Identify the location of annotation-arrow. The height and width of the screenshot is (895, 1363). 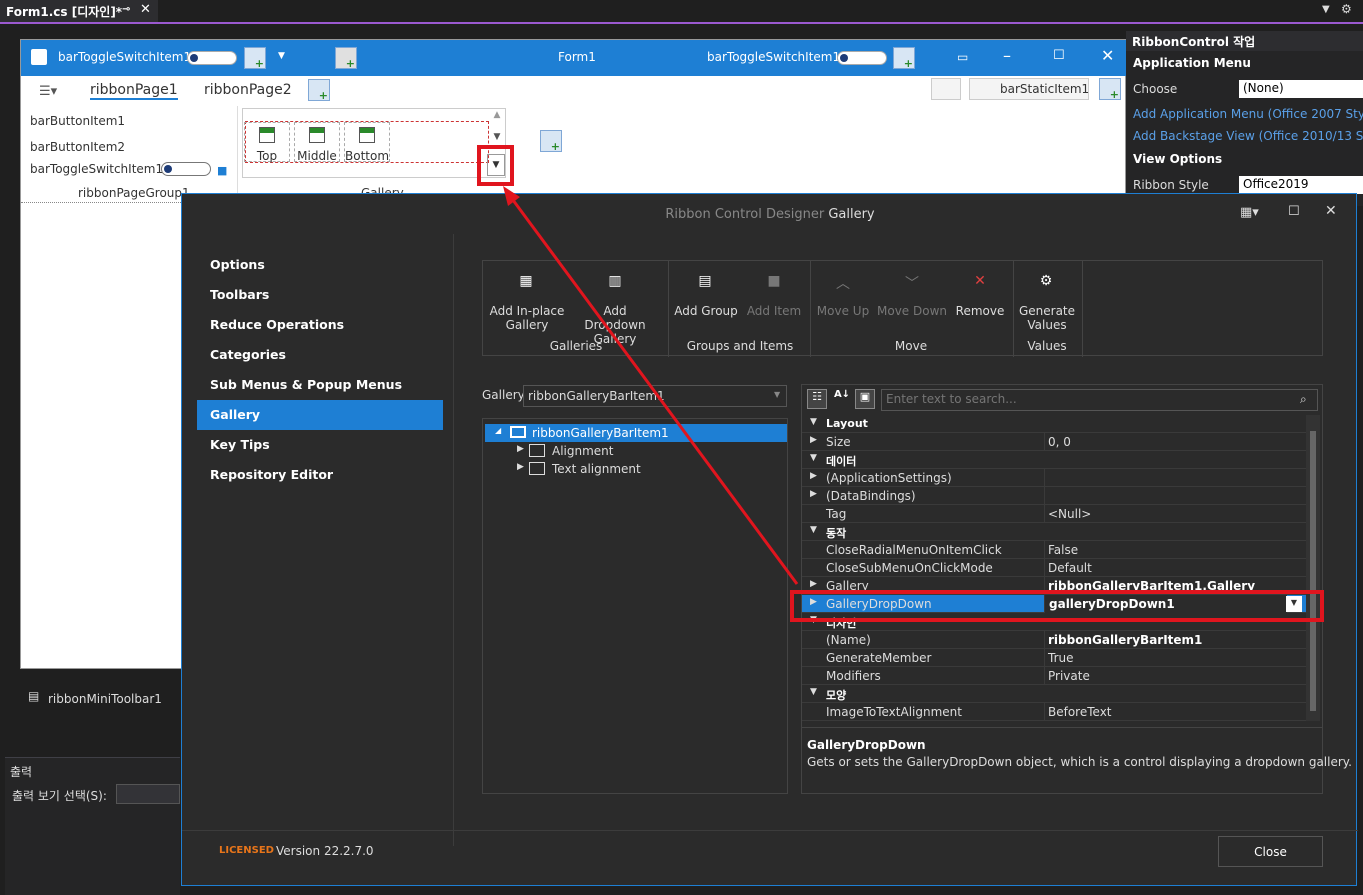
(651, 385).